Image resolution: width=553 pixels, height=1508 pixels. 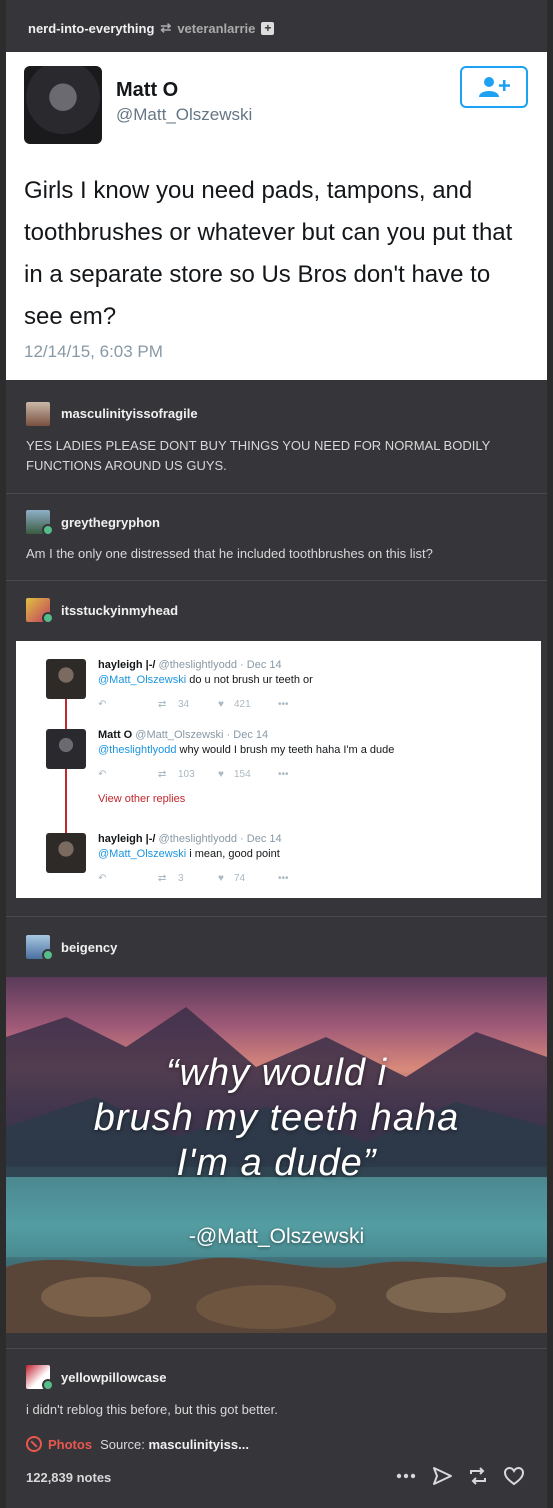 I want to click on post-actions, so click(x=460, y=1476).